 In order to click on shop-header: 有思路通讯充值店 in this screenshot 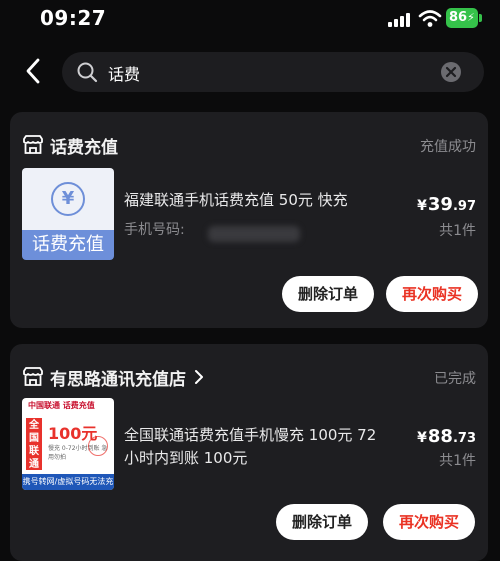, I will do `click(113, 377)`.